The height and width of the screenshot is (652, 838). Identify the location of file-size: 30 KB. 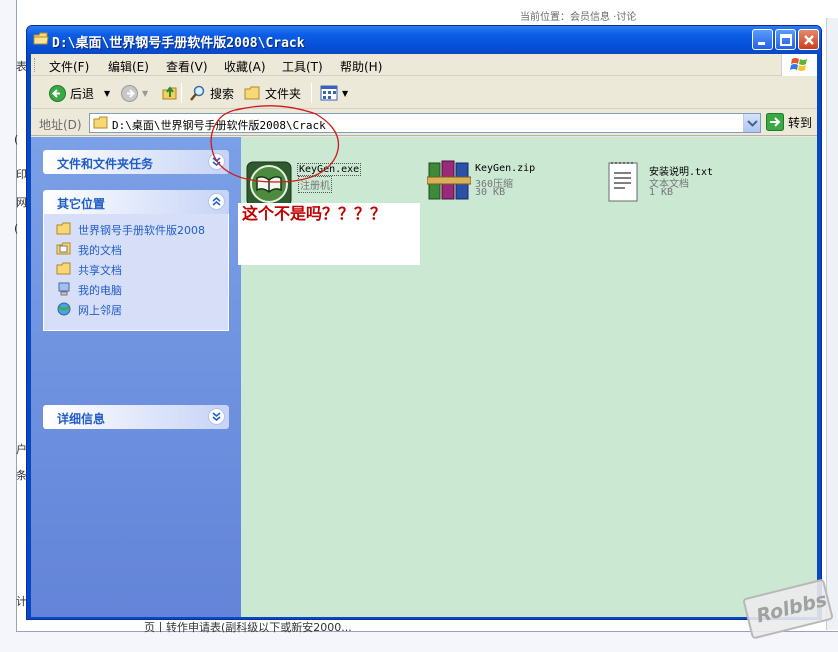
(490, 192).